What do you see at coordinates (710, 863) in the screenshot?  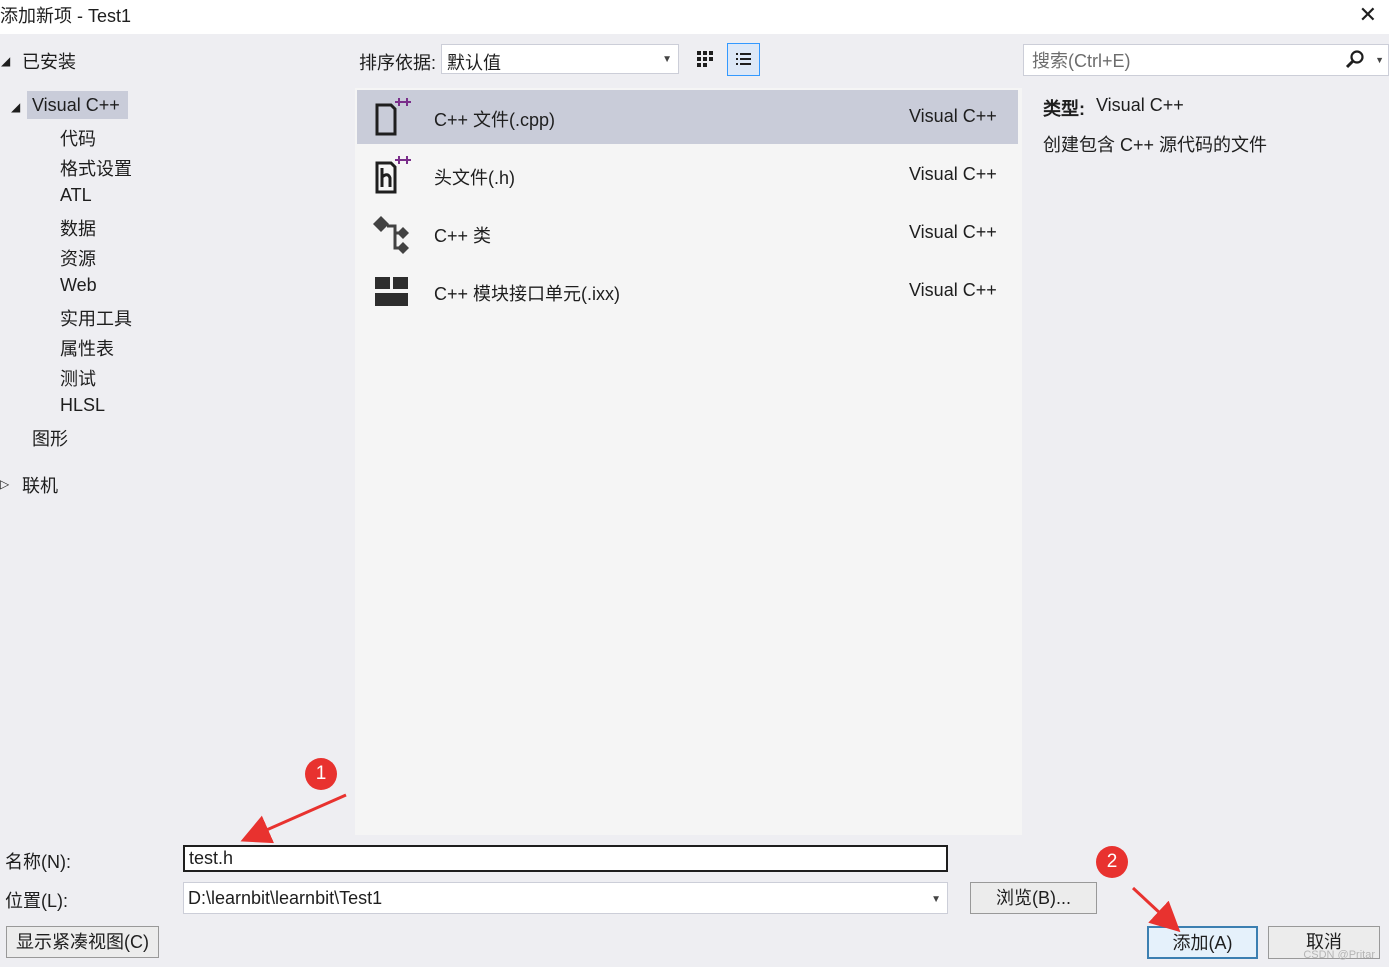 I see `annotation-arrows` at bounding box center [710, 863].